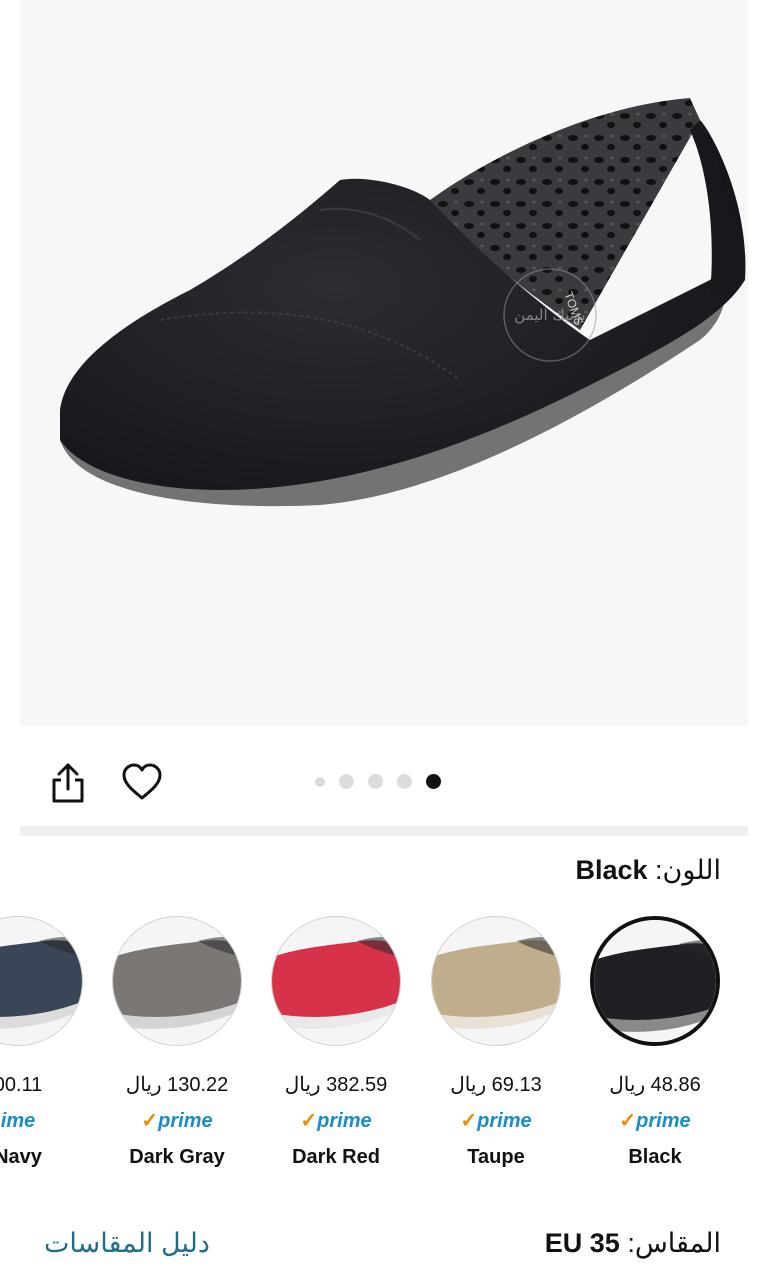  What do you see at coordinates (336, 1085) in the screenshot?
I see `swatch-price: 382.59 ريال` at bounding box center [336, 1085].